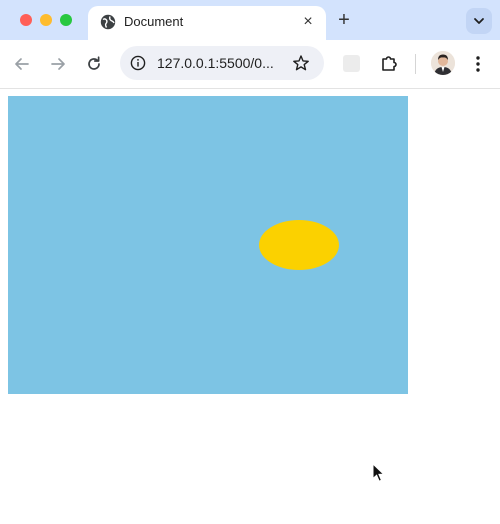  I want to click on tab-strip: Document × +, so click(250, 20).